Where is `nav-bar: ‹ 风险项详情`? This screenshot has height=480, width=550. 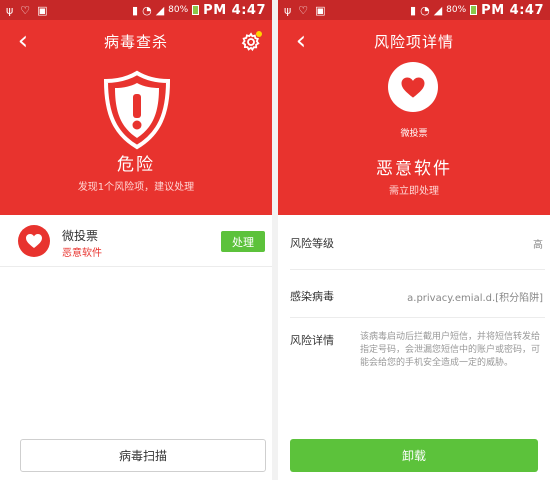
nav-bar: ‹ 风险项详情 is located at coordinates (414, 41).